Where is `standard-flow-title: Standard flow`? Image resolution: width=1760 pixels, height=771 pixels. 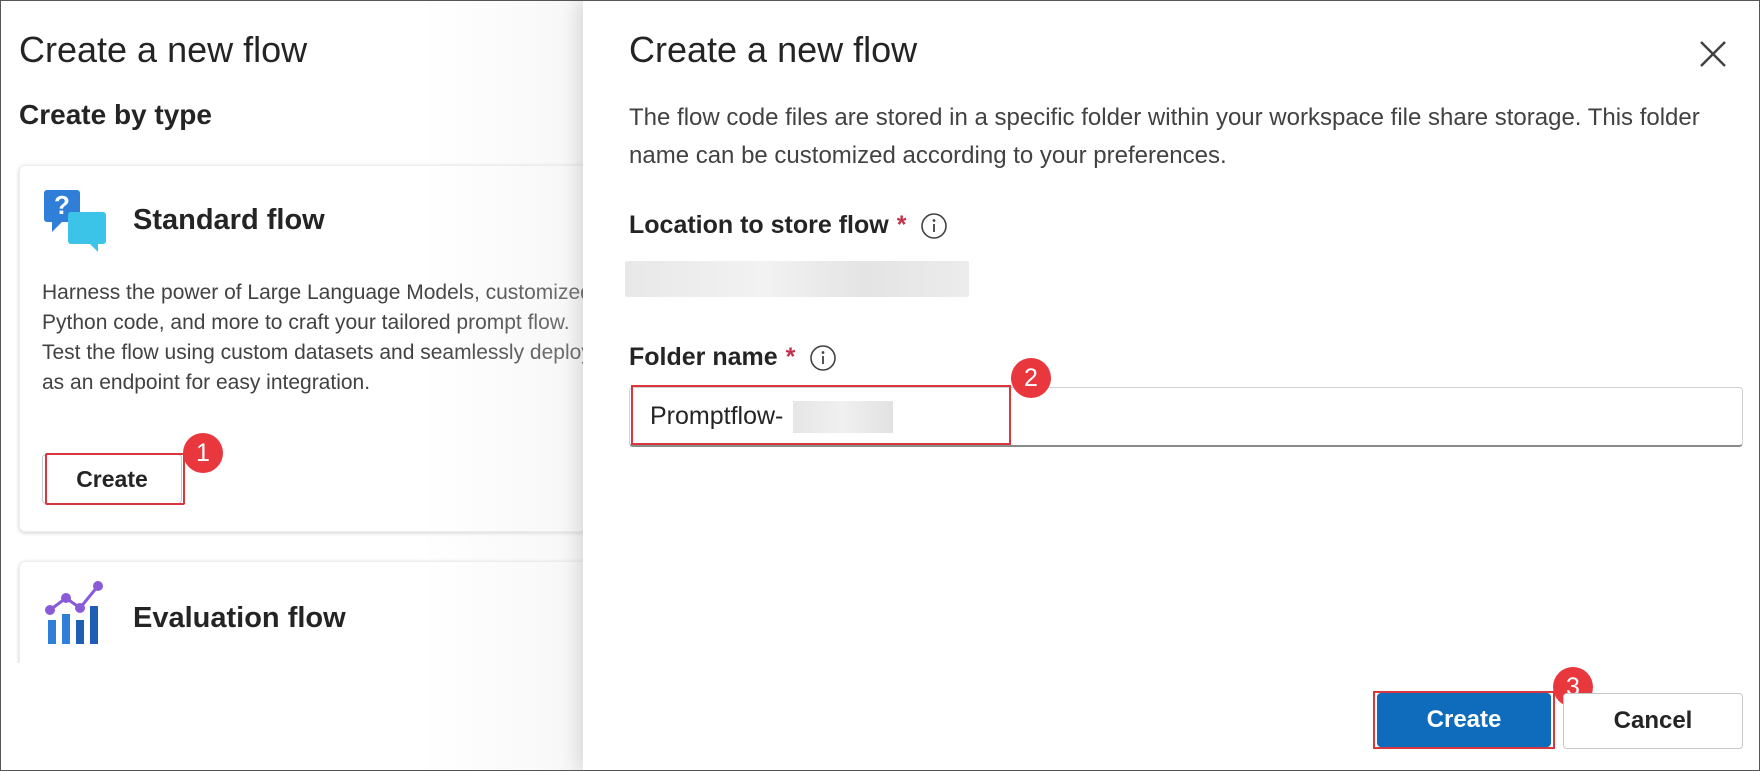
standard-flow-title: Standard flow is located at coordinates (229, 220).